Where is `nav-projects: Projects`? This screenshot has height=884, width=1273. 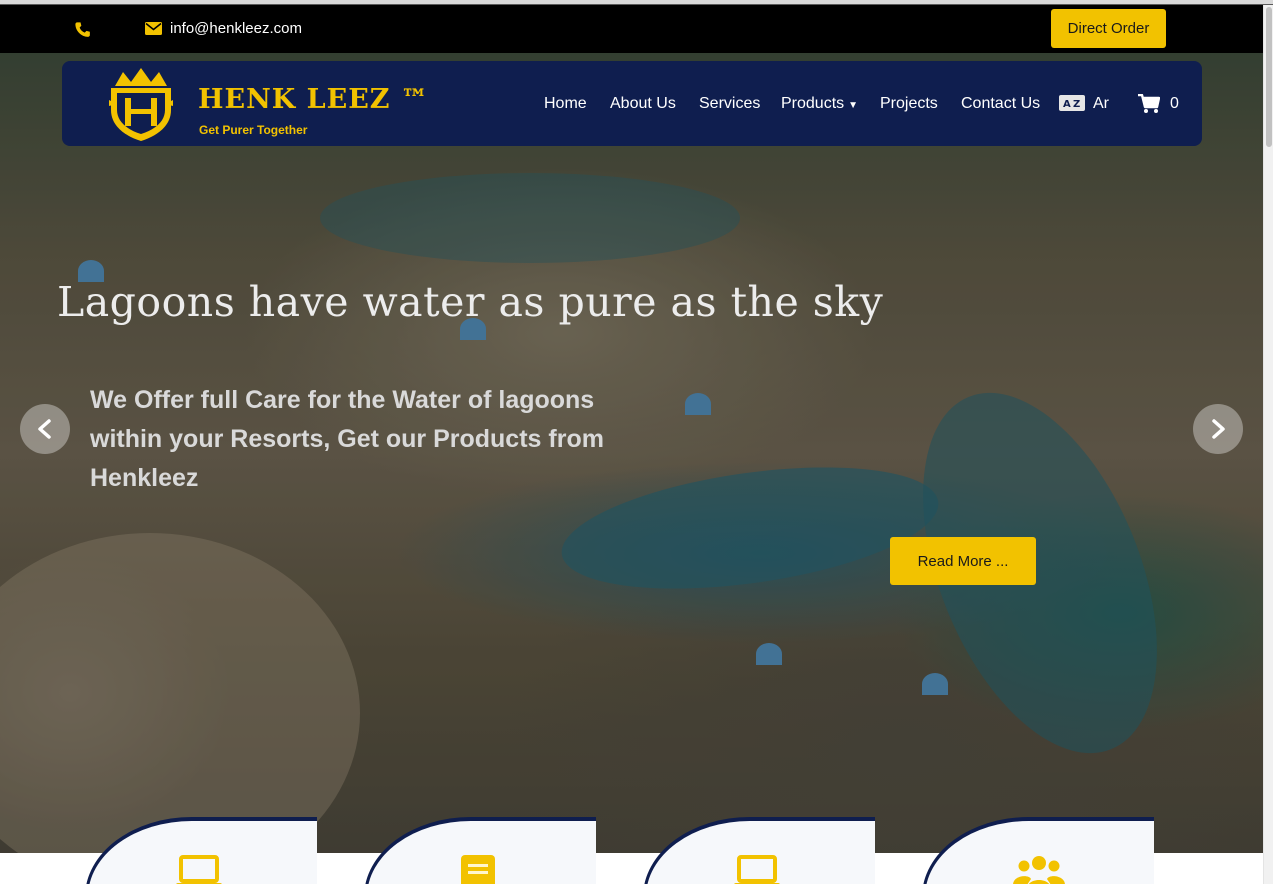
nav-projects: Projects is located at coordinates (909, 104).